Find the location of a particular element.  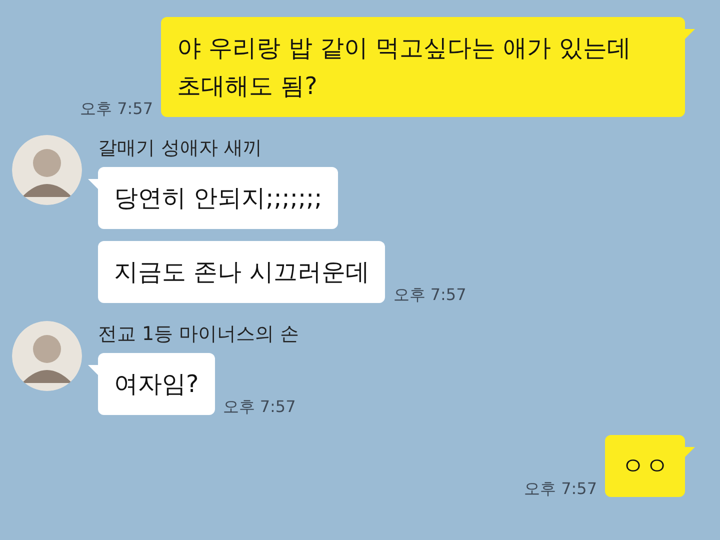

sender-name: 갈매기 성애자 새끼 is located at coordinates (181, 148).